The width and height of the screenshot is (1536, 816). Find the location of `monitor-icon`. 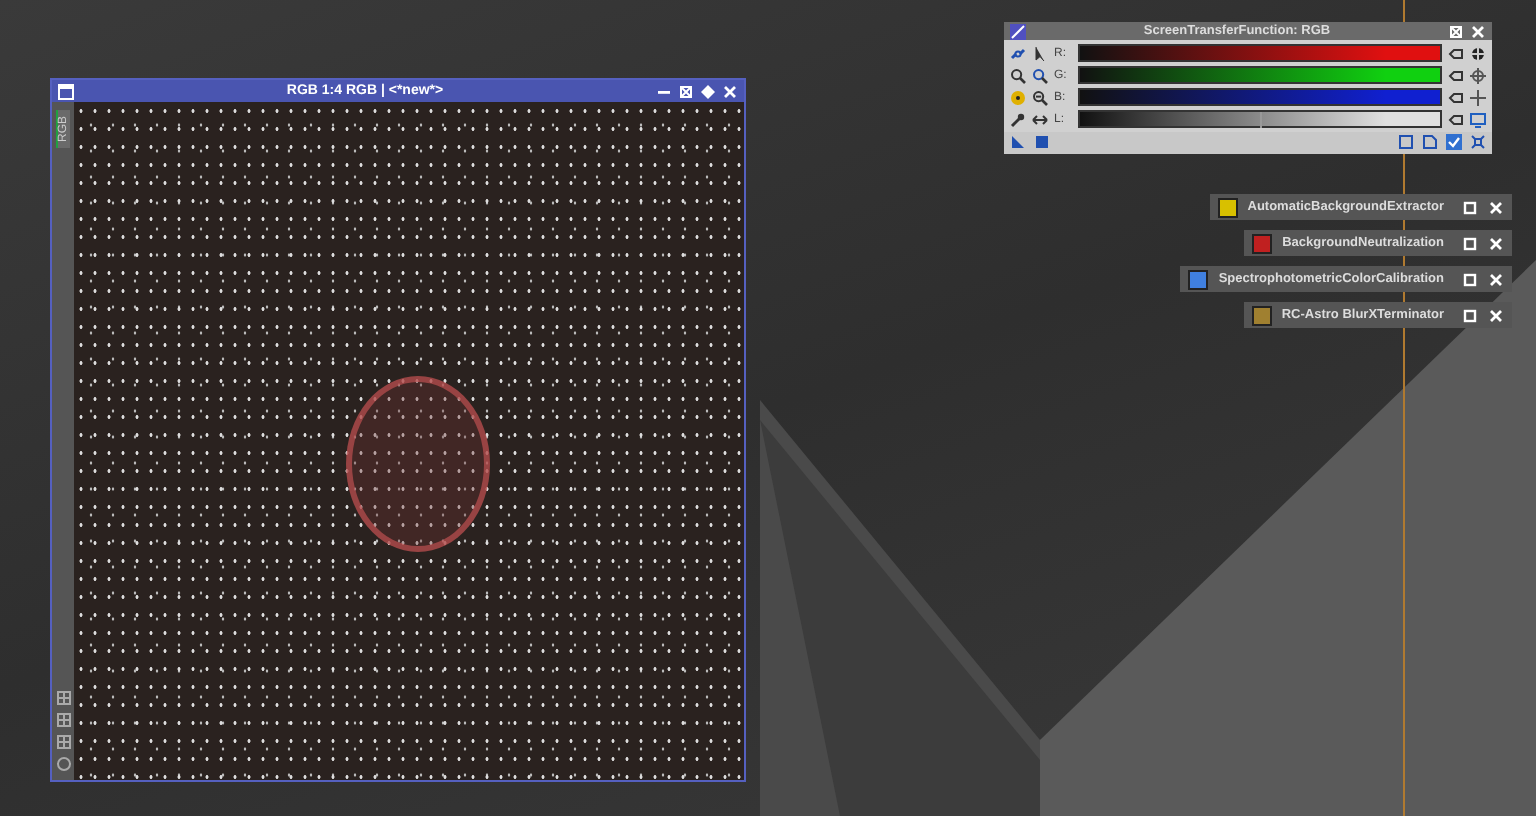

monitor-icon is located at coordinates (1478, 119).